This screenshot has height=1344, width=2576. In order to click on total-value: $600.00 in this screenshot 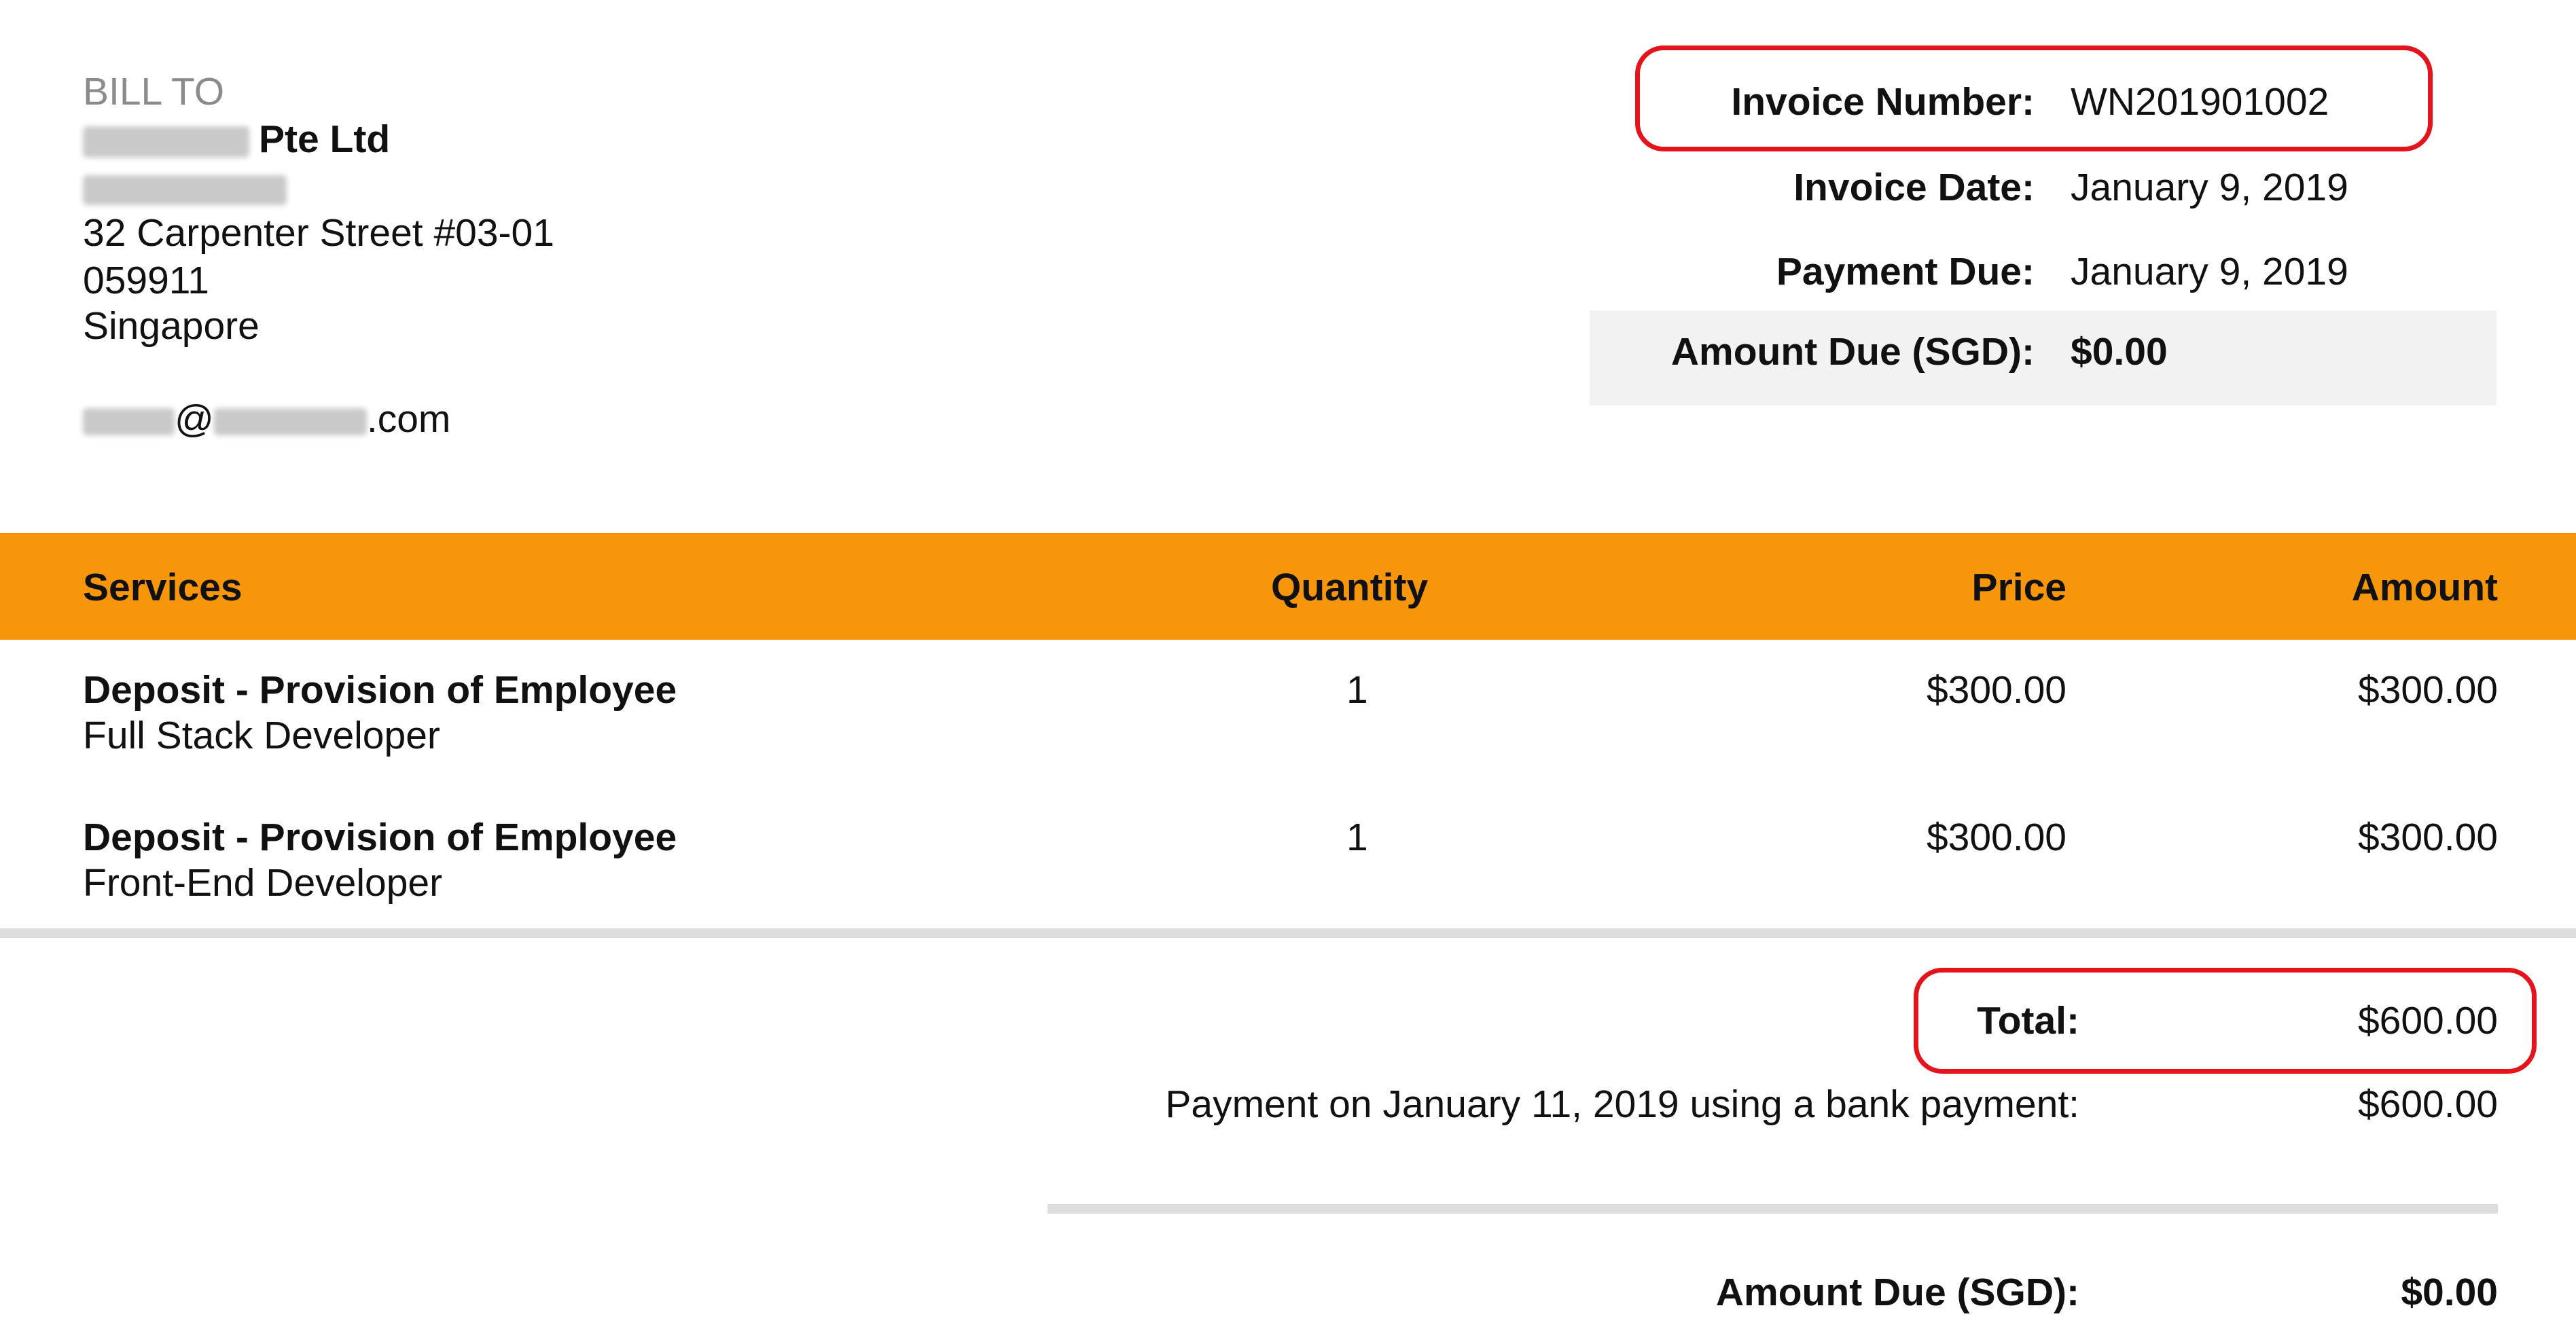, I will do `click(2428, 1020)`.